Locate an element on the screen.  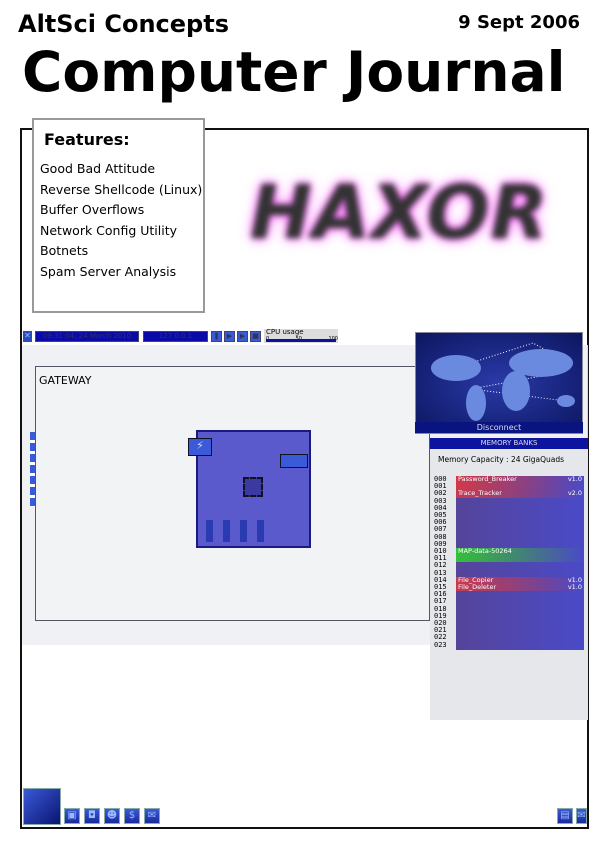
memory-slot: MAP-data-50264 is located at coordinates (520, 555).